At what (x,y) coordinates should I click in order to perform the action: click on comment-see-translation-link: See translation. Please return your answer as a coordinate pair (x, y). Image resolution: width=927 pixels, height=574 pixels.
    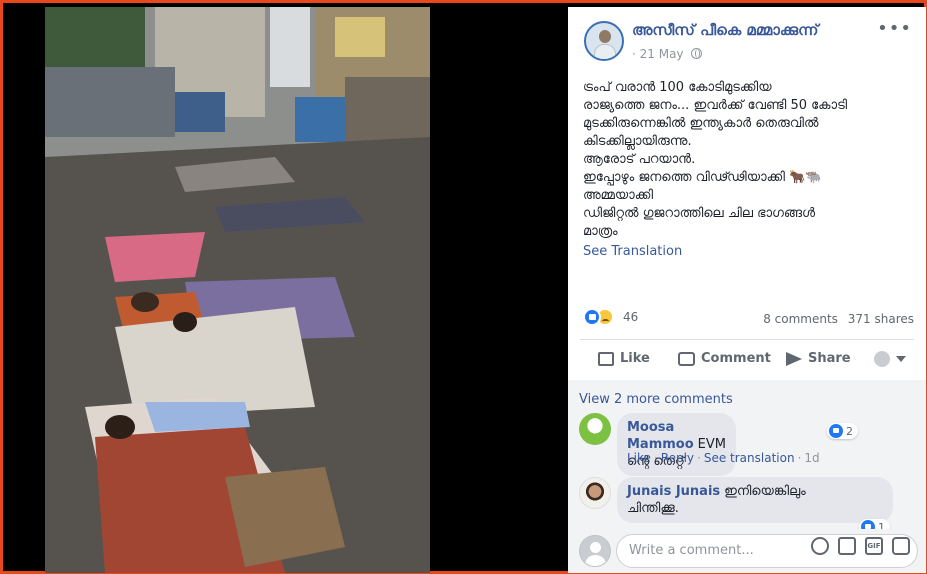
    Looking at the image, I should click on (749, 458).